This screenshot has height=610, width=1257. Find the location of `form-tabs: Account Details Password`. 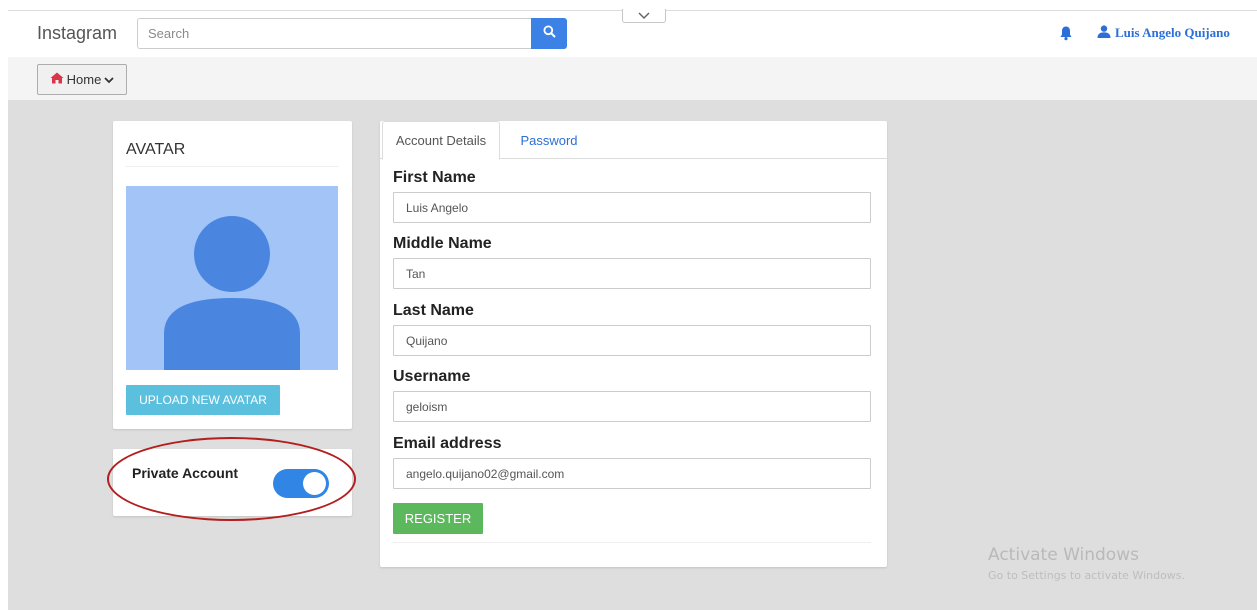

form-tabs: Account Details Password is located at coordinates (633, 140).